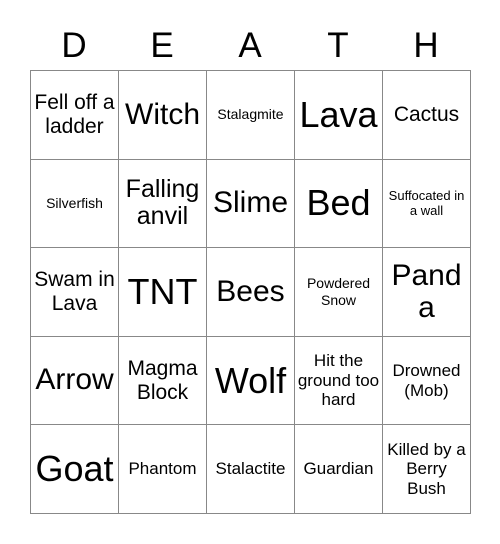 This screenshot has height=544, width=500. I want to click on bingo-cell-label: Phantom, so click(162, 469).